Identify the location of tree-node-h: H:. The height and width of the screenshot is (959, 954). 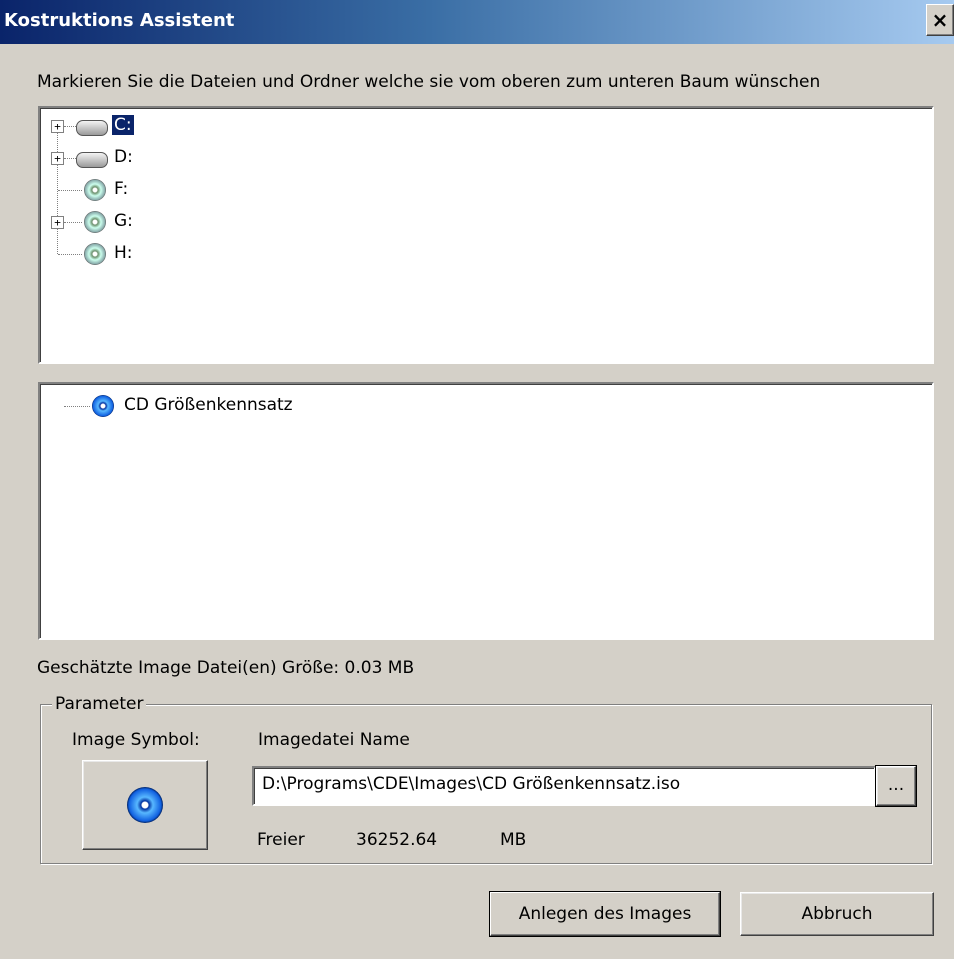
(198, 255).